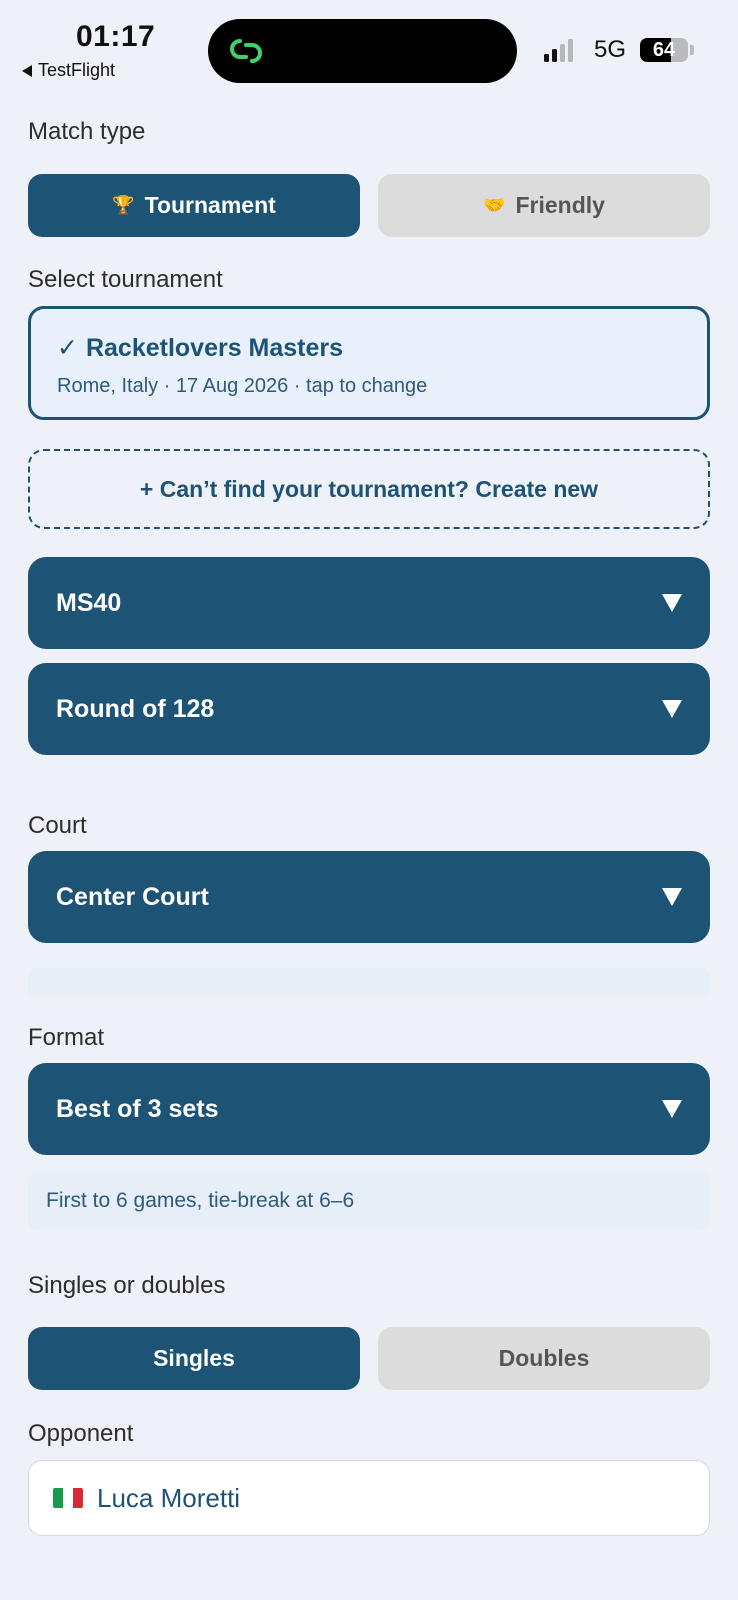 Image resolution: width=738 pixels, height=1600 pixels. I want to click on tournament-name-row: ✓ Racketlovers Masters, so click(369, 348).